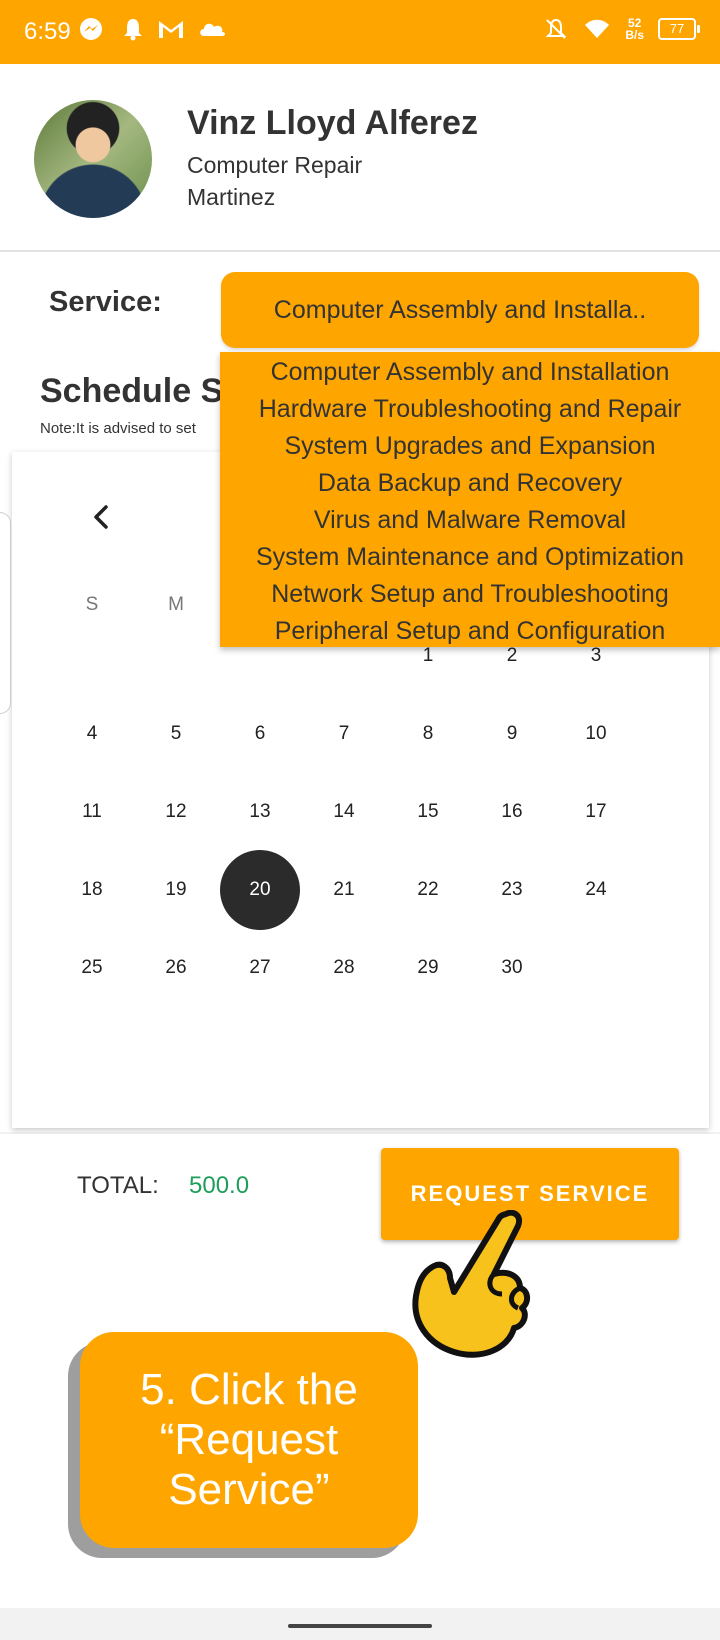  I want to click on callout-line-2: “Request, so click(249, 1439).